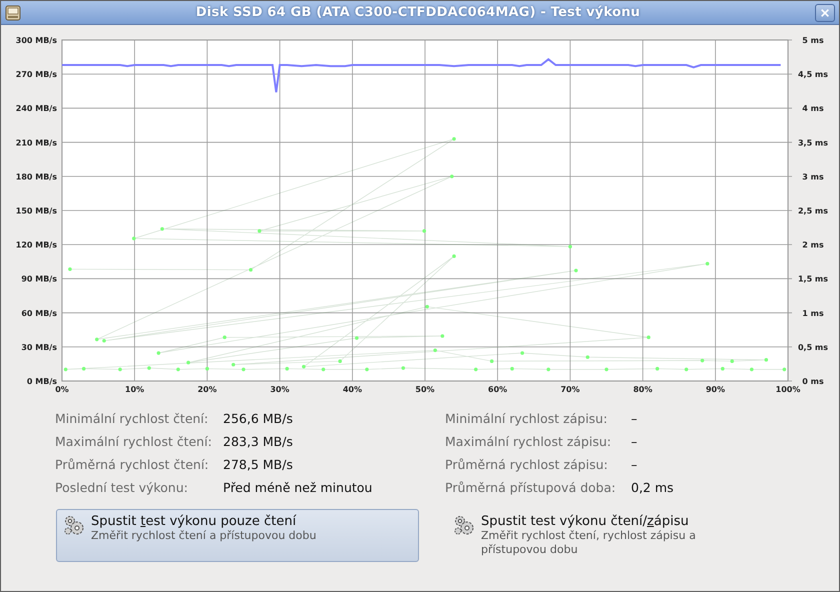 The image size is (840, 592). What do you see at coordinates (36, 109) in the screenshot?
I see `axis-tick-label: 240 MB/s` at bounding box center [36, 109].